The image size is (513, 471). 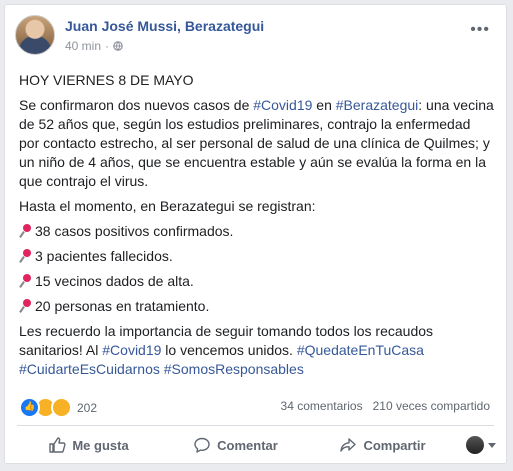 I want to click on hashtag-link: #Berazategui, so click(x=377, y=105).